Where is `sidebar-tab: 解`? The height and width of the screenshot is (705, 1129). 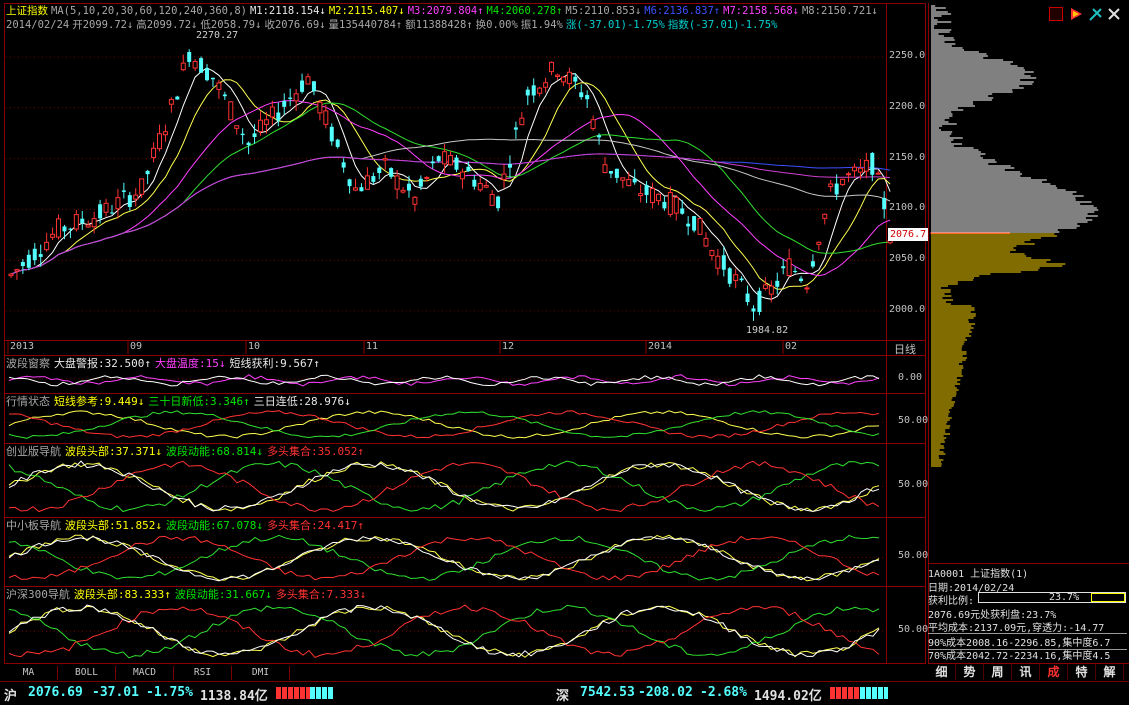 sidebar-tab: 解 is located at coordinates (1110, 672).